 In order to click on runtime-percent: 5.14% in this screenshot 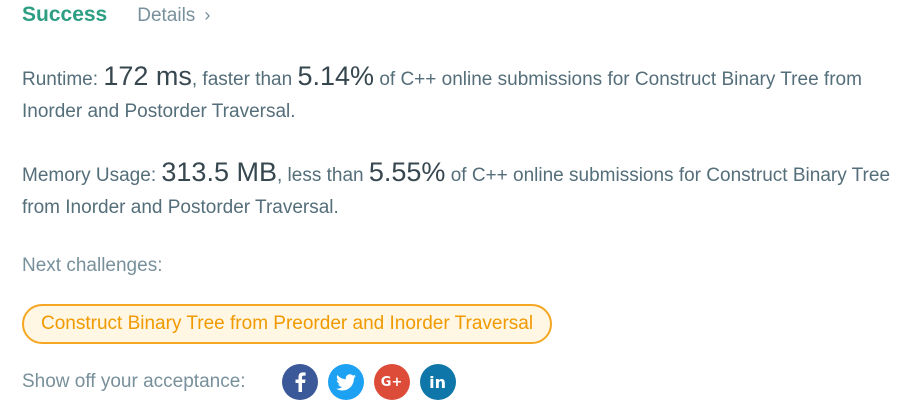, I will do `click(336, 76)`.